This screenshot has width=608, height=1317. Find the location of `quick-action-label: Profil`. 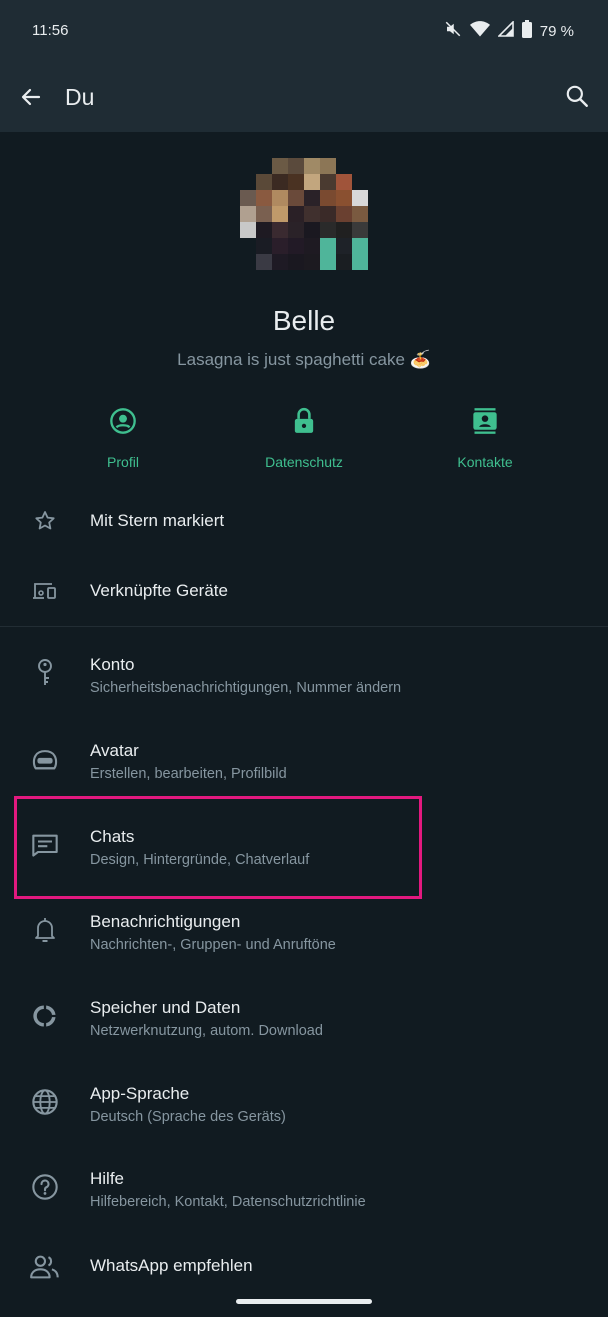

quick-action-label: Profil is located at coordinates (123, 462).